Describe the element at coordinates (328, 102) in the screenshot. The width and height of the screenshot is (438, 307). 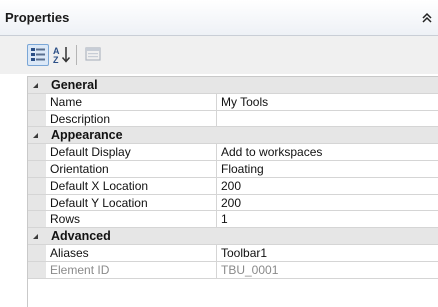
I see `property-value: My Tools` at that location.